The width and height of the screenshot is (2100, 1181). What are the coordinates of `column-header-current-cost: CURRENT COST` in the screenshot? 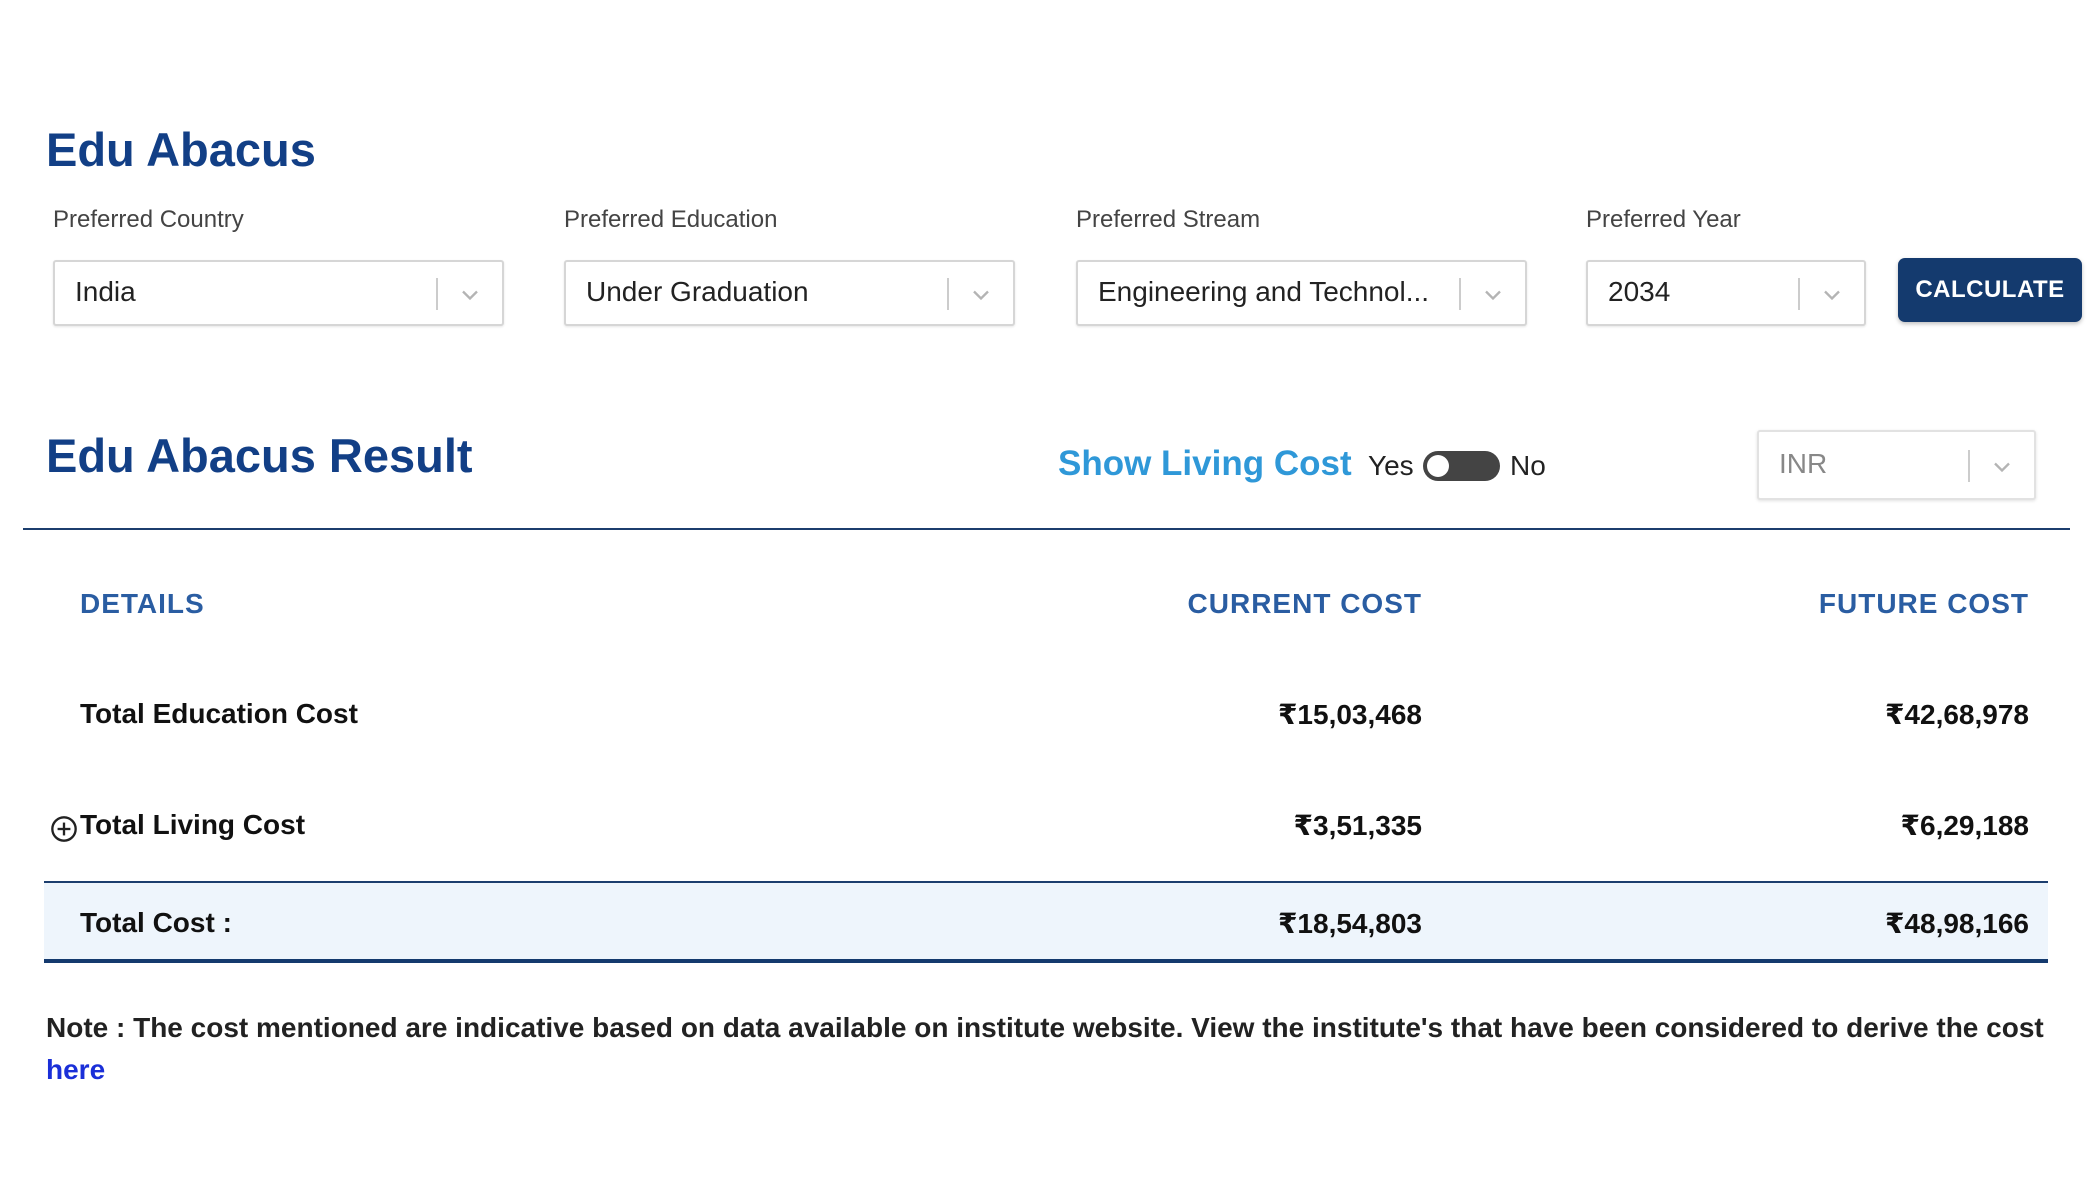 It's located at (1304, 603).